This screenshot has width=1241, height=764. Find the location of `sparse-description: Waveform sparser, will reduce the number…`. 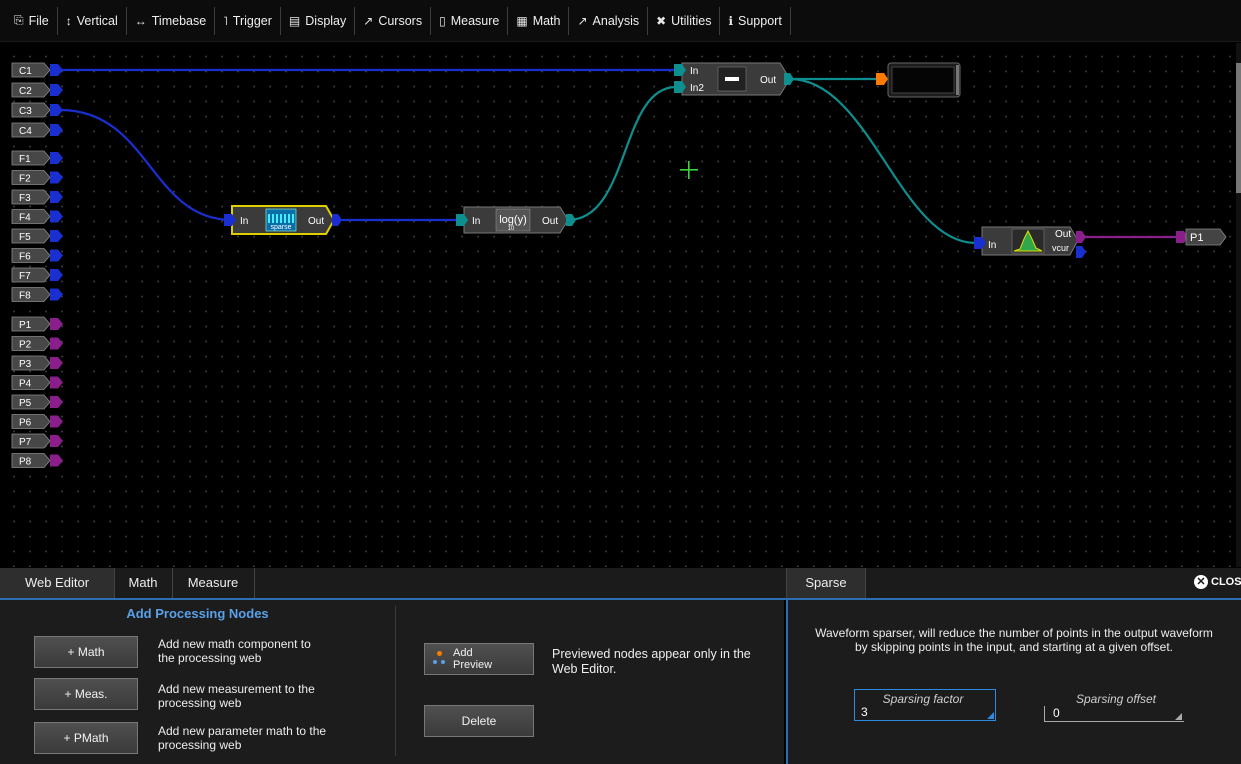

sparse-description: Waveform sparser, will reduce the number… is located at coordinates (1014, 640).